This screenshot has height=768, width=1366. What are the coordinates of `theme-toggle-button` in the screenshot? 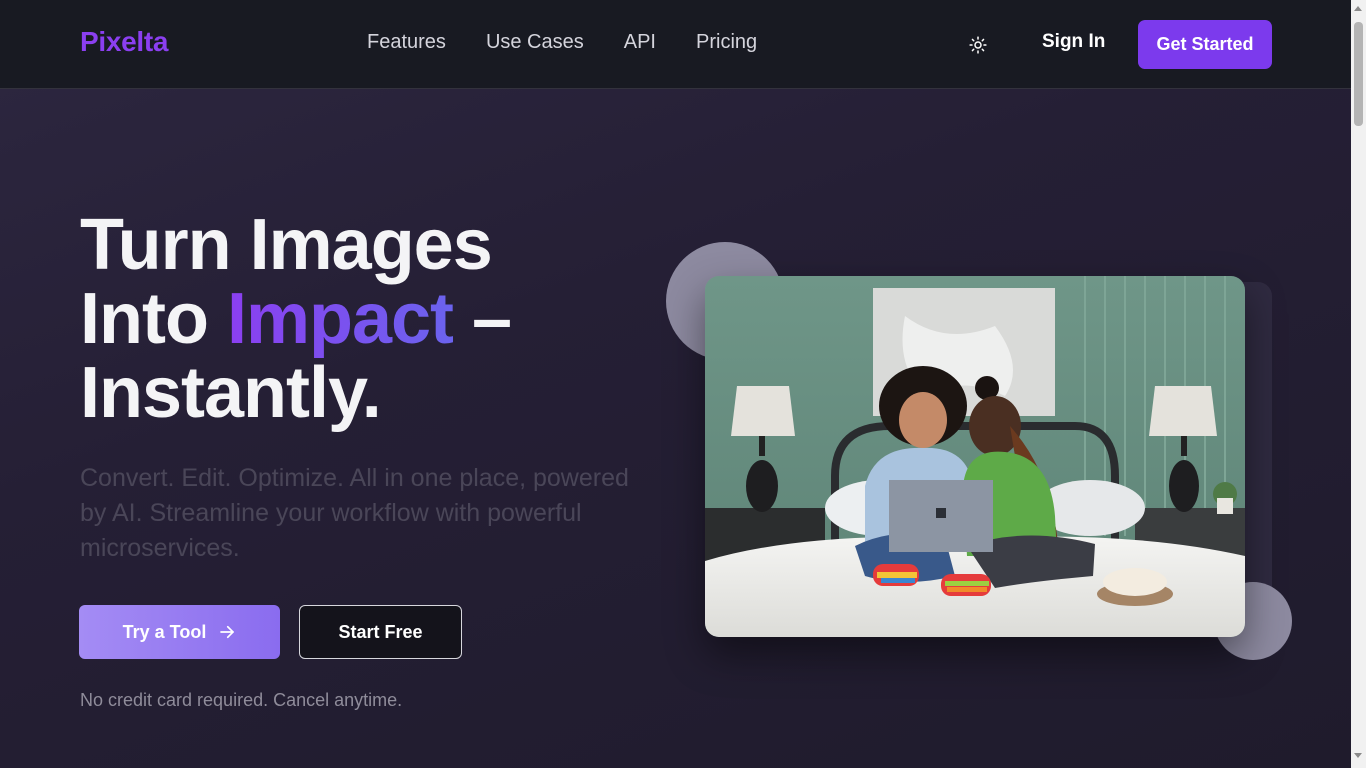 It's located at (978, 45).